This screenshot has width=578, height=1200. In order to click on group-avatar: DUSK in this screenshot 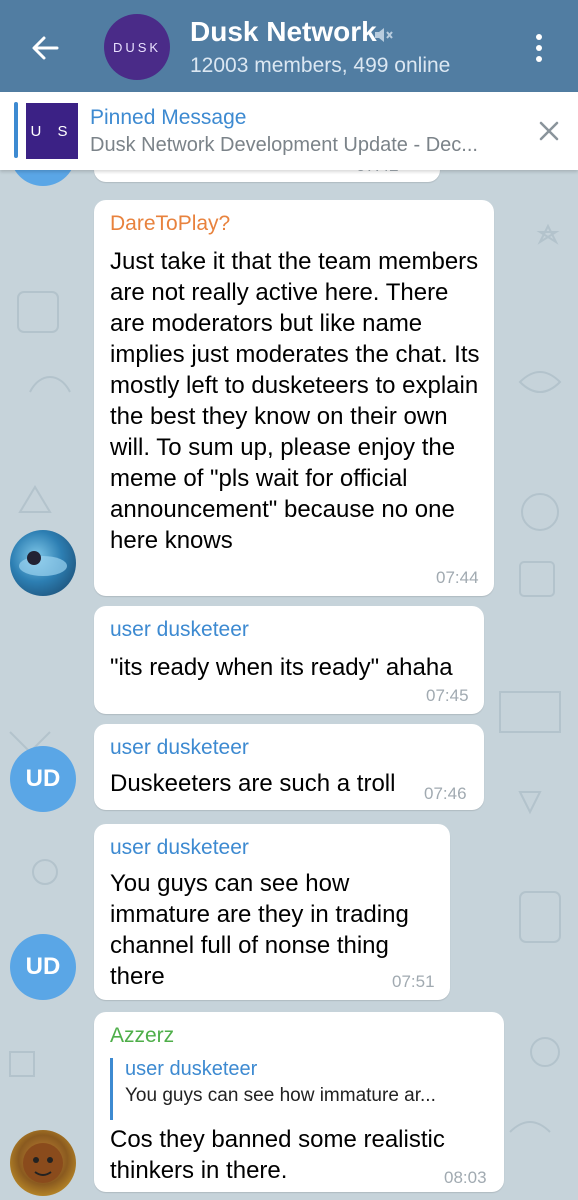, I will do `click(137, 47)`.